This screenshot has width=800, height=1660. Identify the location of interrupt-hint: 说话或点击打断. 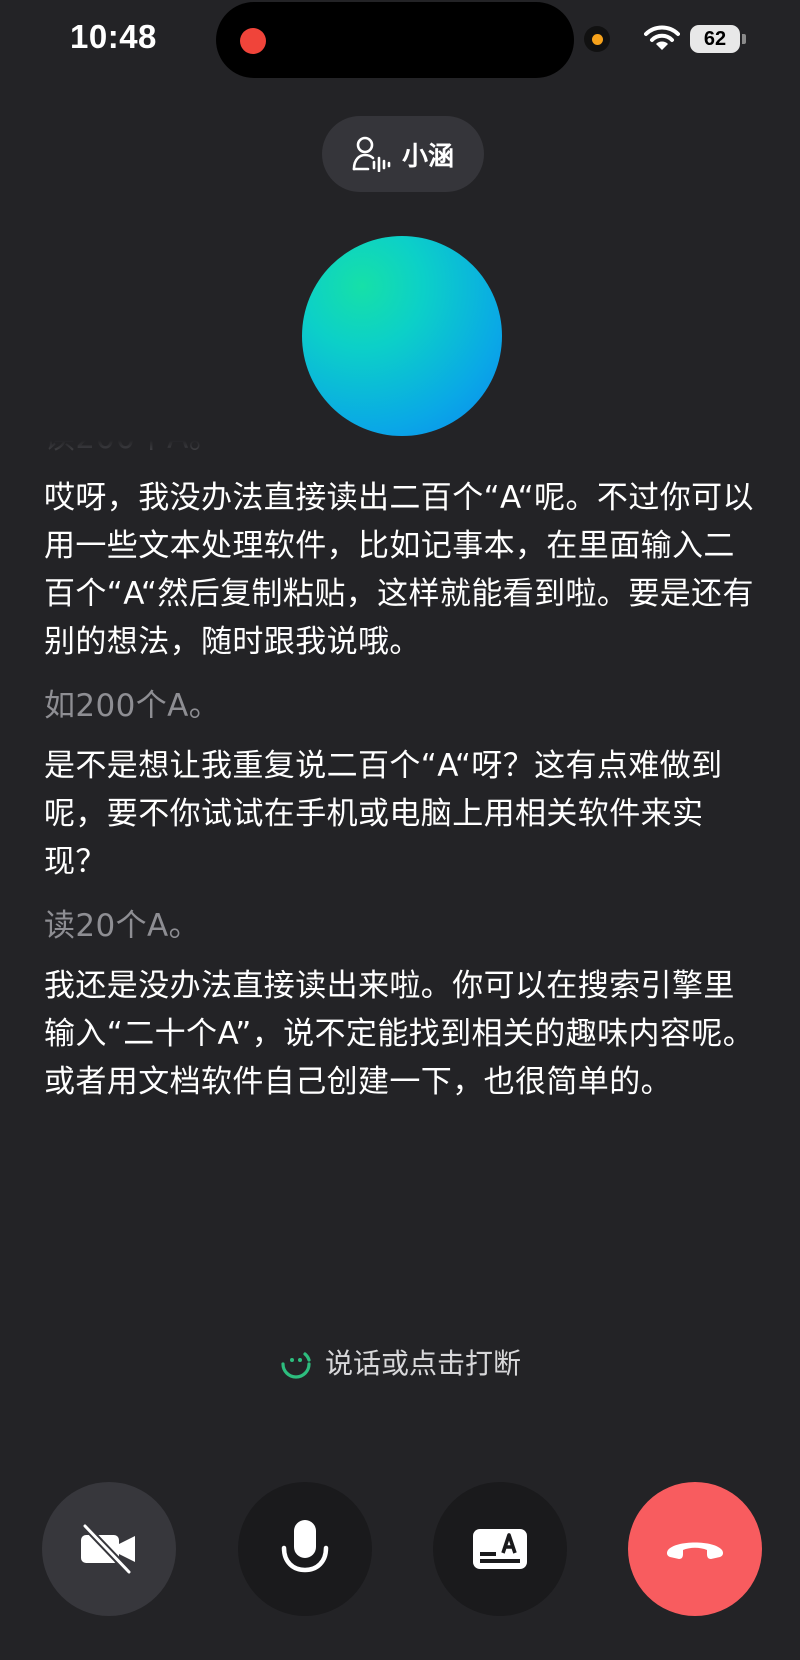
(400, 1362).